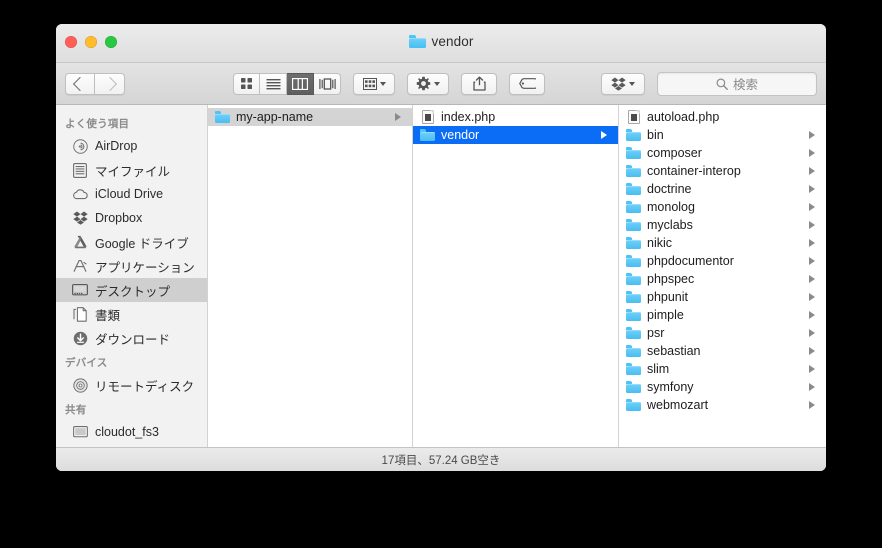  I want to click on dropbox-button, so click(623, 83).